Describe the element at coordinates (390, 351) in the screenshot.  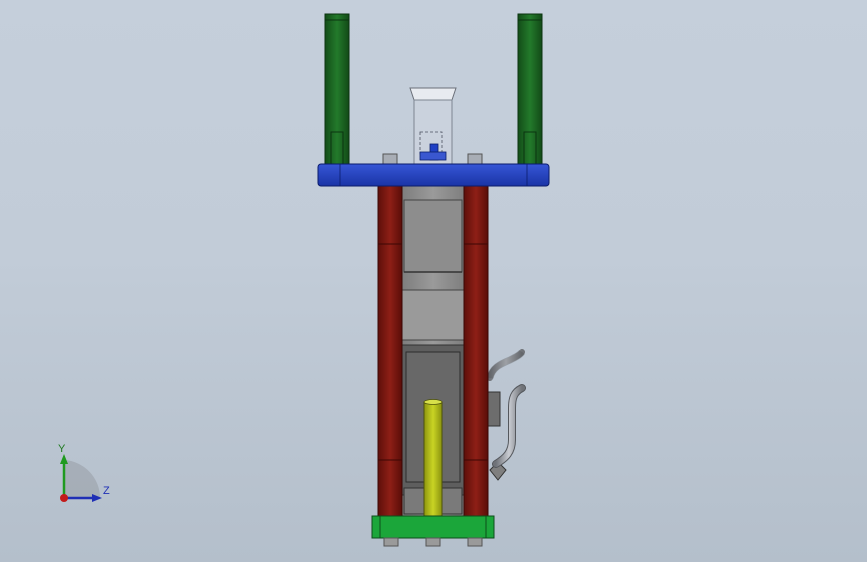
I see `tie-rod-left` at that location.